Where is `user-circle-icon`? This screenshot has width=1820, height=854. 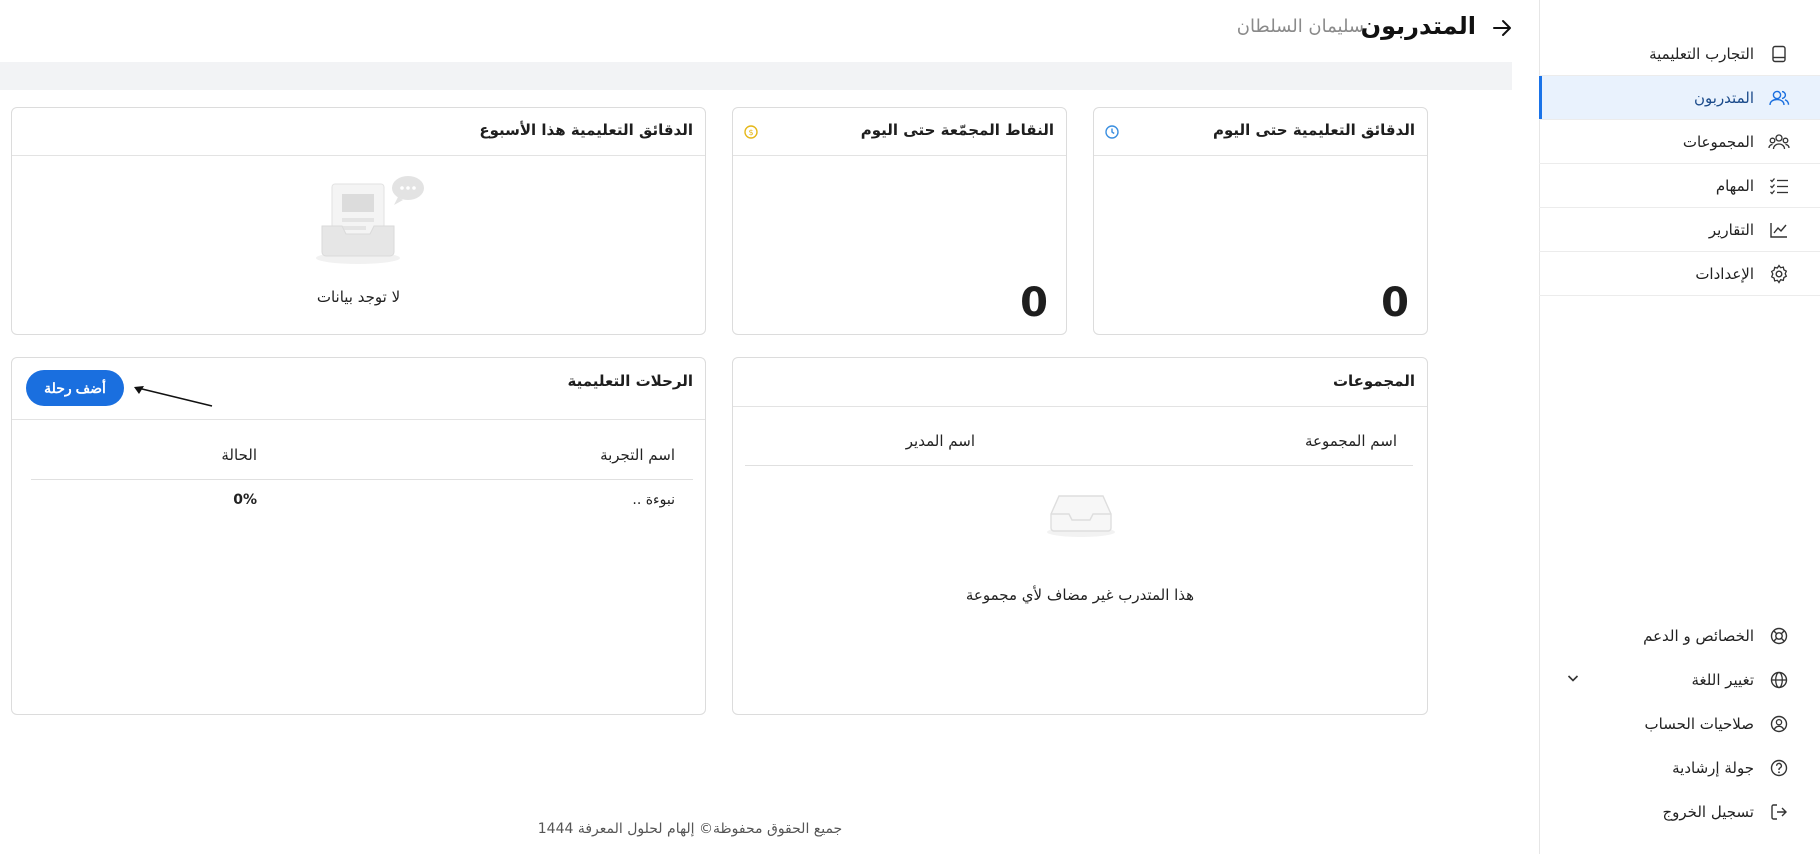
user-circle-icon is located at coordinates (1779, 724).